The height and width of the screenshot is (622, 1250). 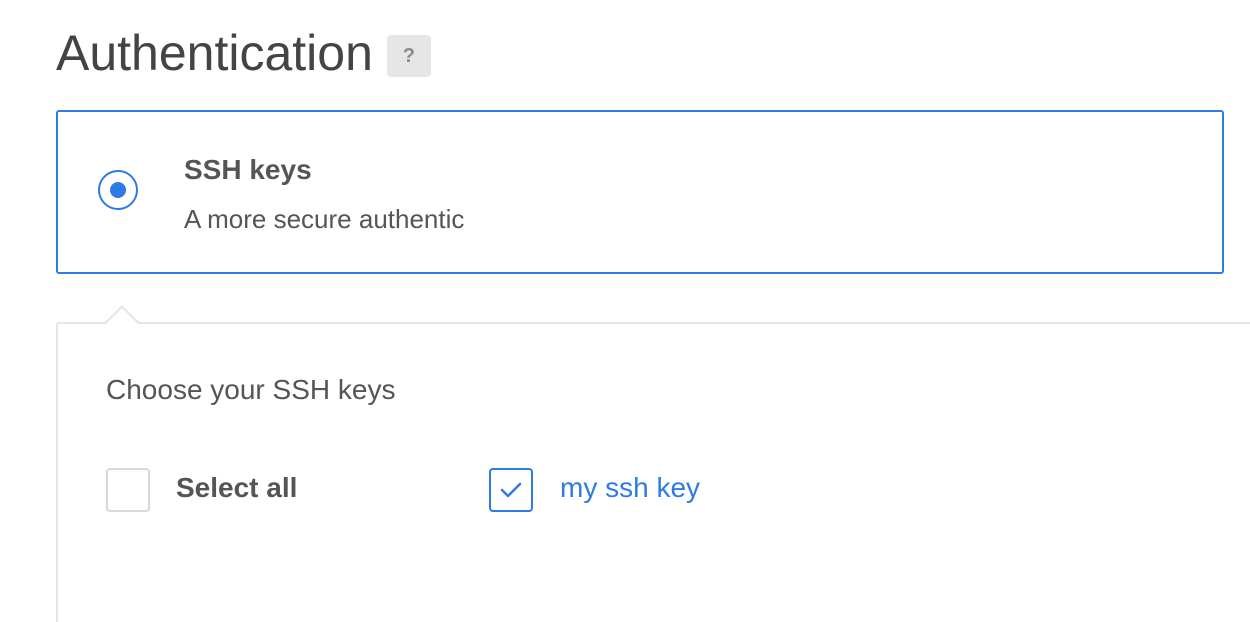 What do you see at coordinates (251, 389) in the screenshot?
I see `choose-ssh-keys-label: Choose your SSH keys` at bounding box center [251, 389].